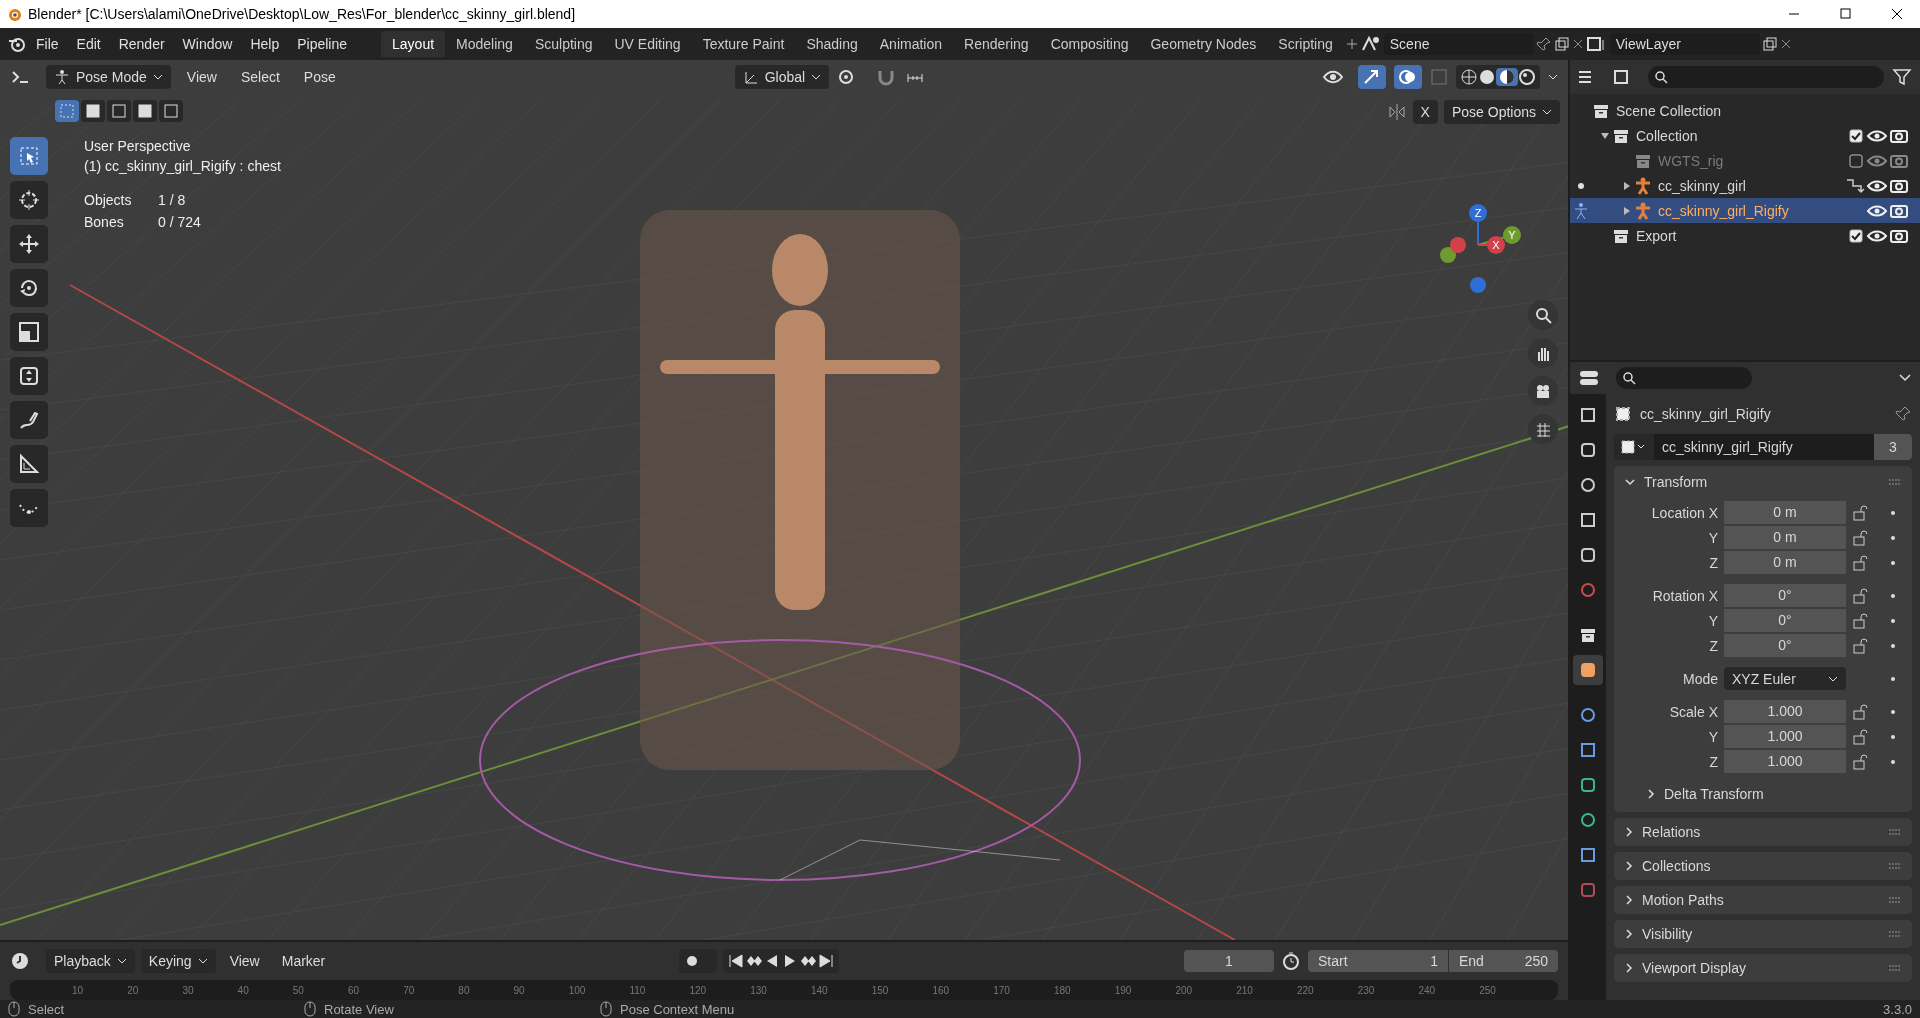 The image size is (1920, 1018). I want to click on panel-header: Relations, so click(1763, 832).